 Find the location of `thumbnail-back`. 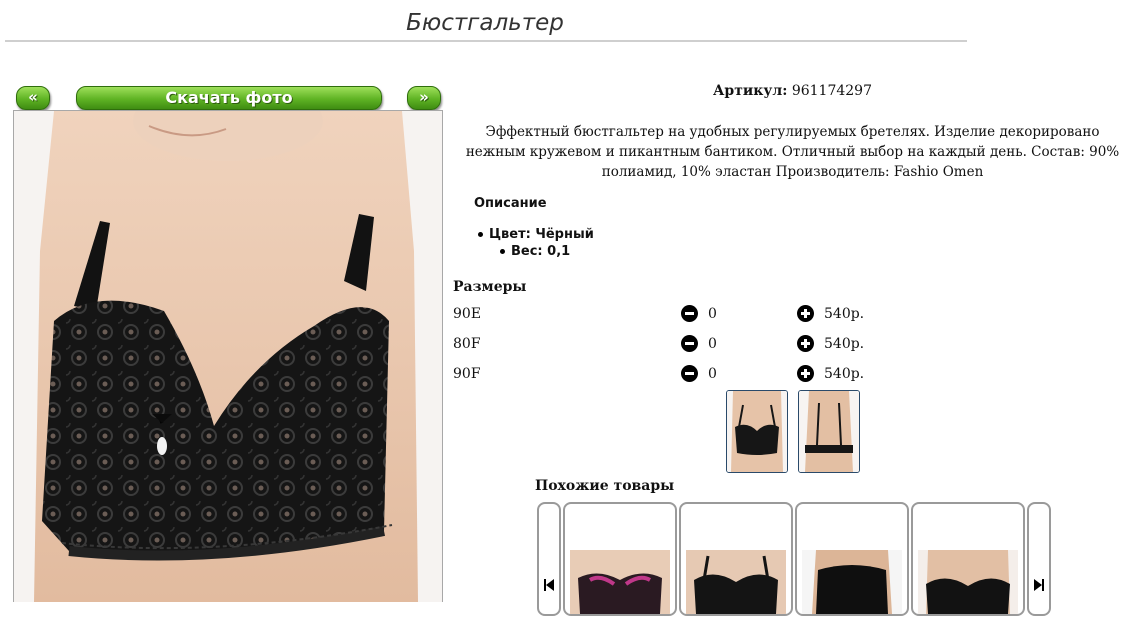

thumbnail-back is located at coordinates (829, 431).